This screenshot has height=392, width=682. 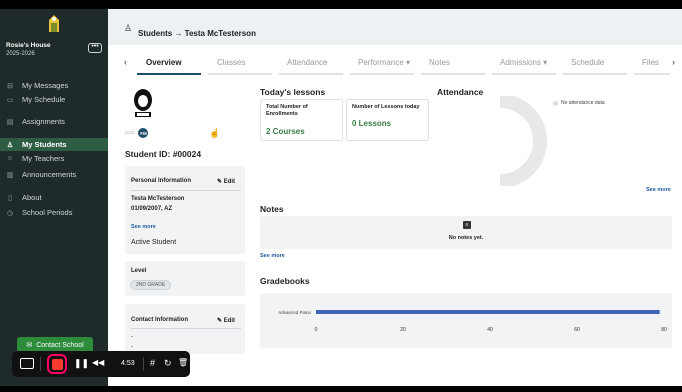 What do you see at coordinates (664, 330) in the screenshot?
I see `x-tick-label: 80` at bounding box center [664, 330].